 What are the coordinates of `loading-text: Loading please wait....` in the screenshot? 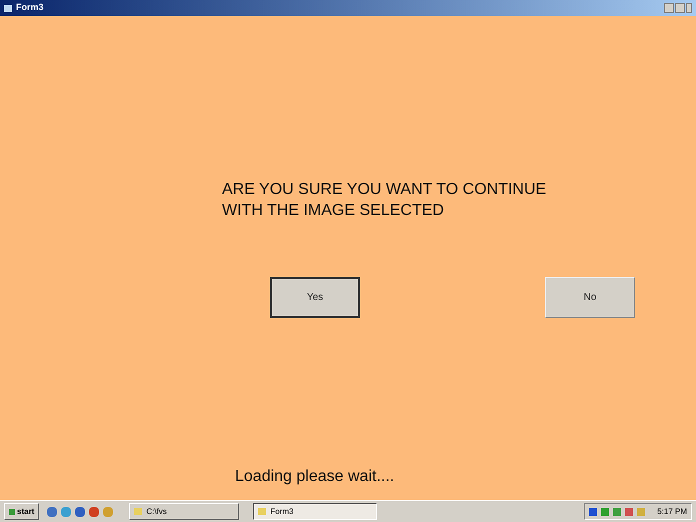 It's located at (314, 476).